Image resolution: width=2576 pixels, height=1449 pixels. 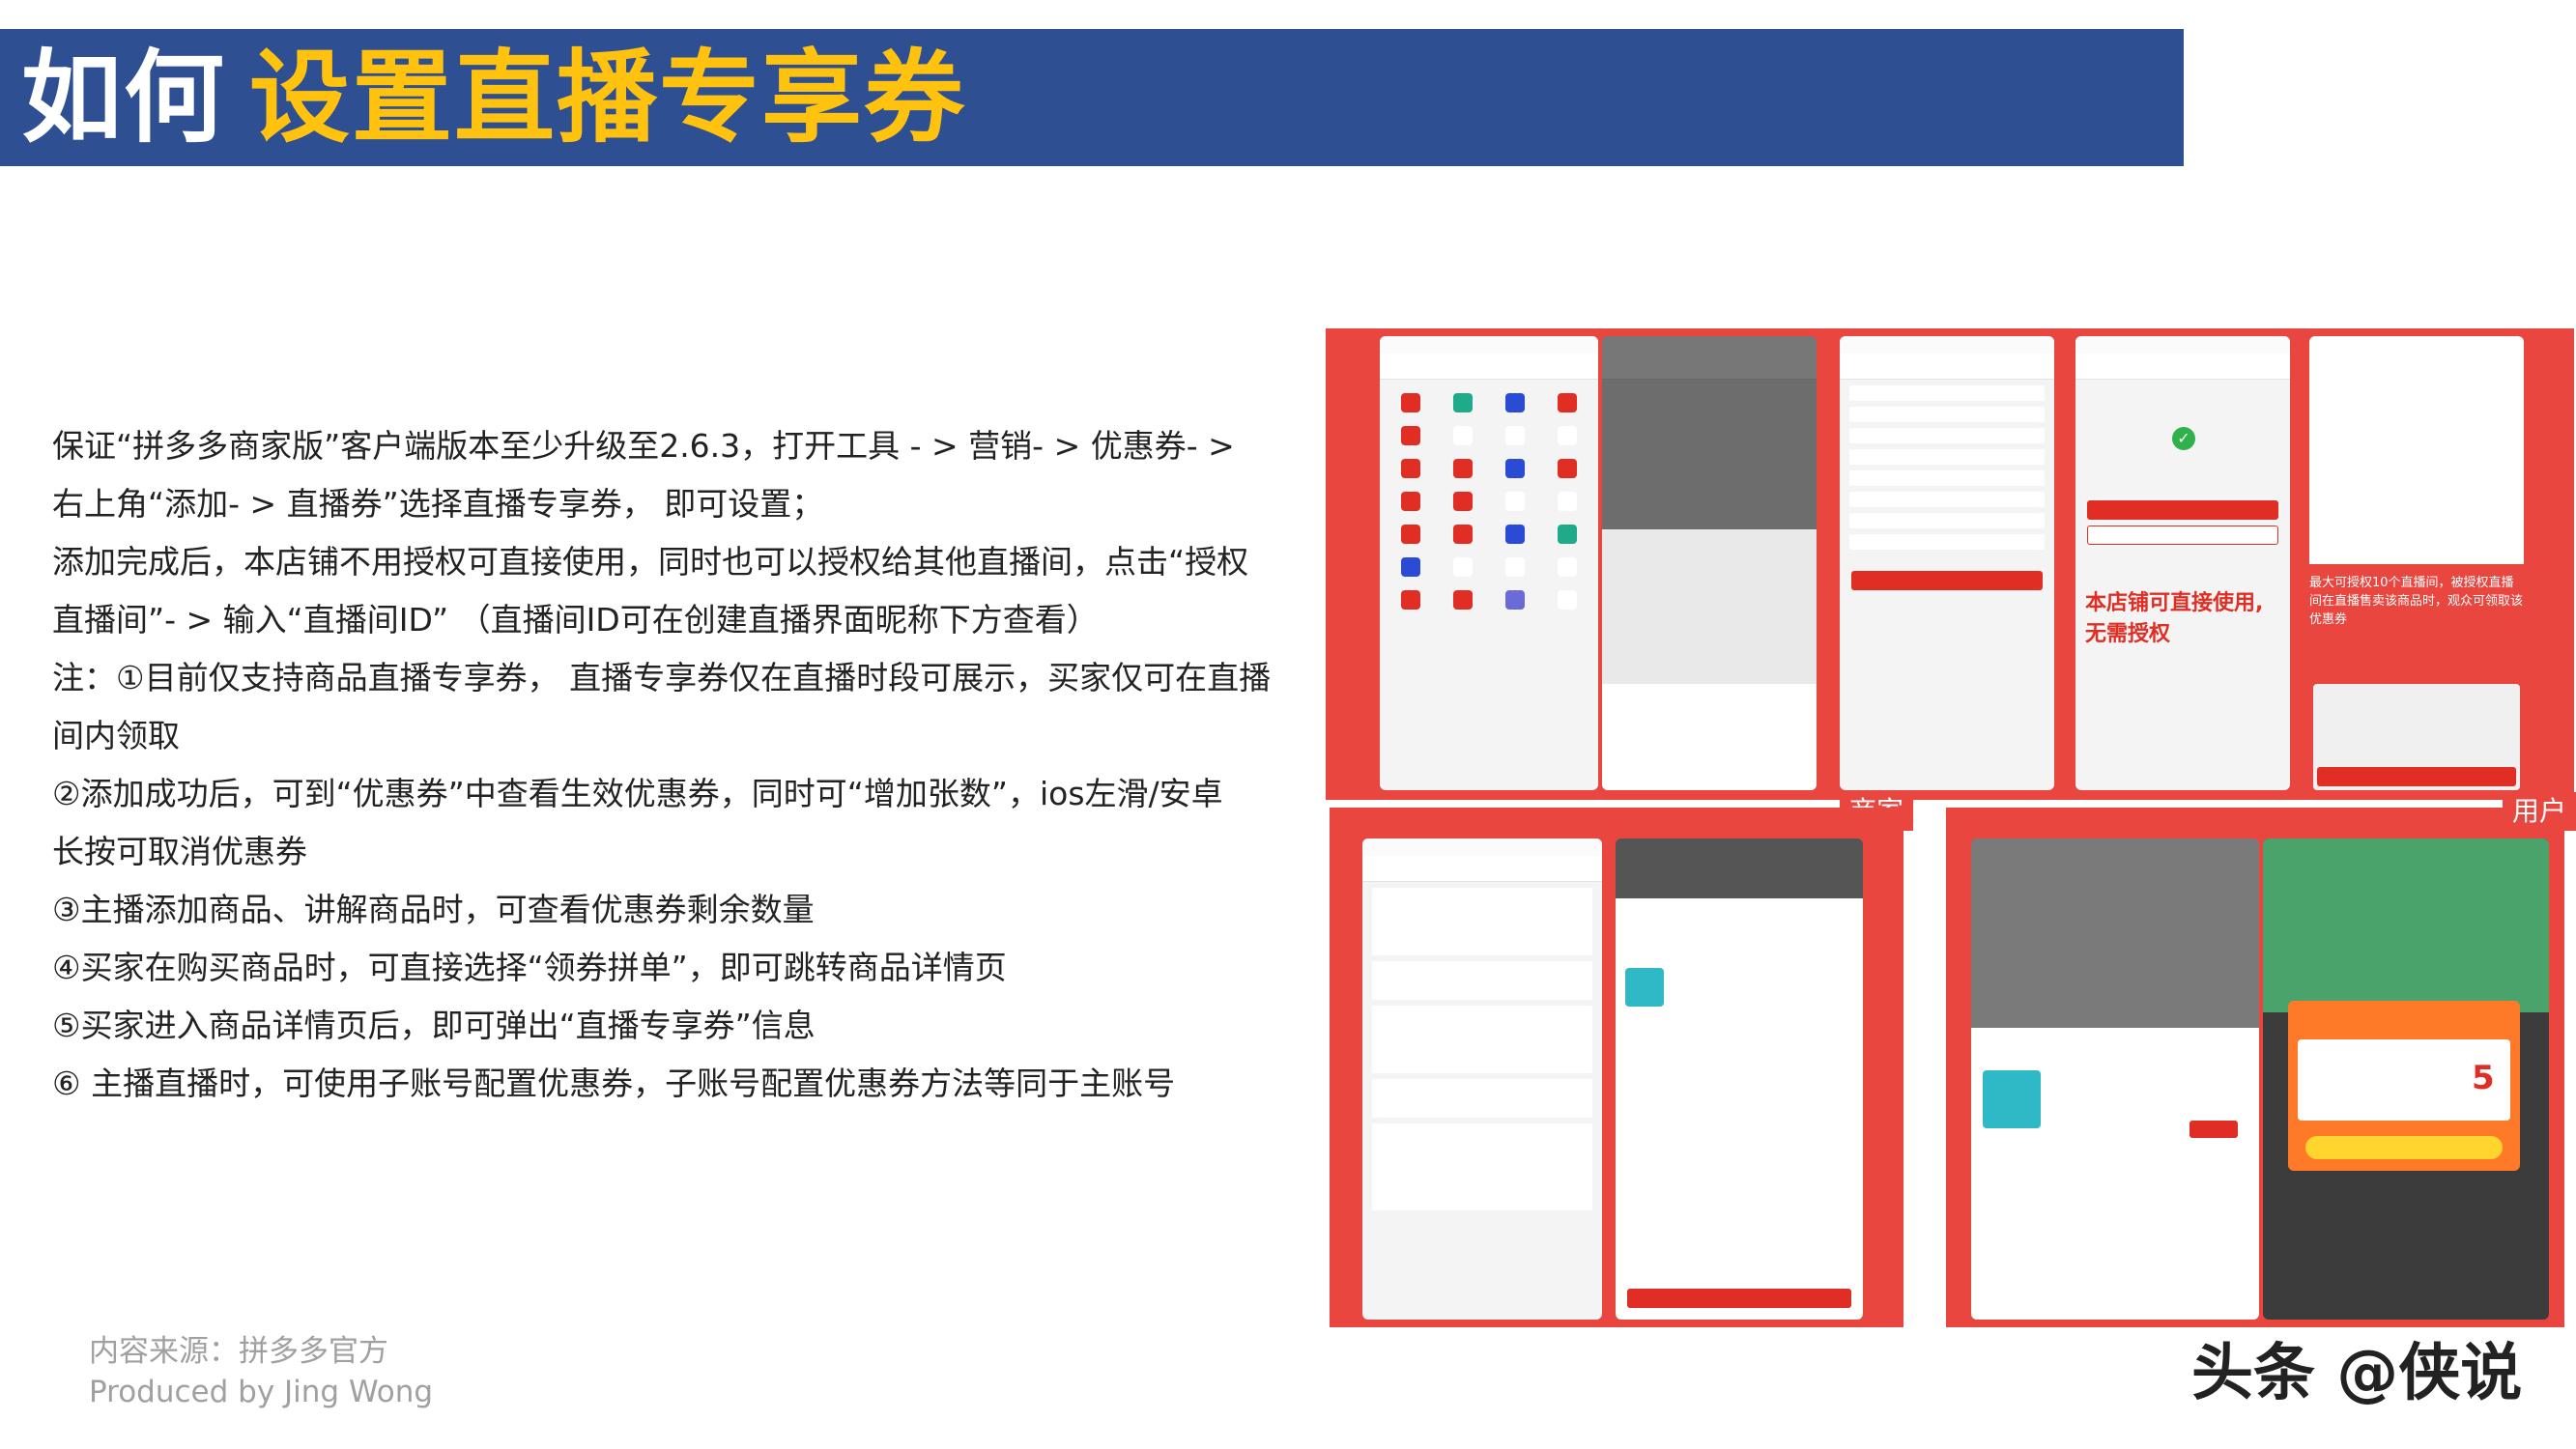 What do you see at coordinates (614, 1083) in the screenshot?
I see `instruction-line: ⑥ 主播直播时，可使用子账号配置优惠券，子账号配置优惠券方法等同于主账号` at bounding box center [614, 1083].